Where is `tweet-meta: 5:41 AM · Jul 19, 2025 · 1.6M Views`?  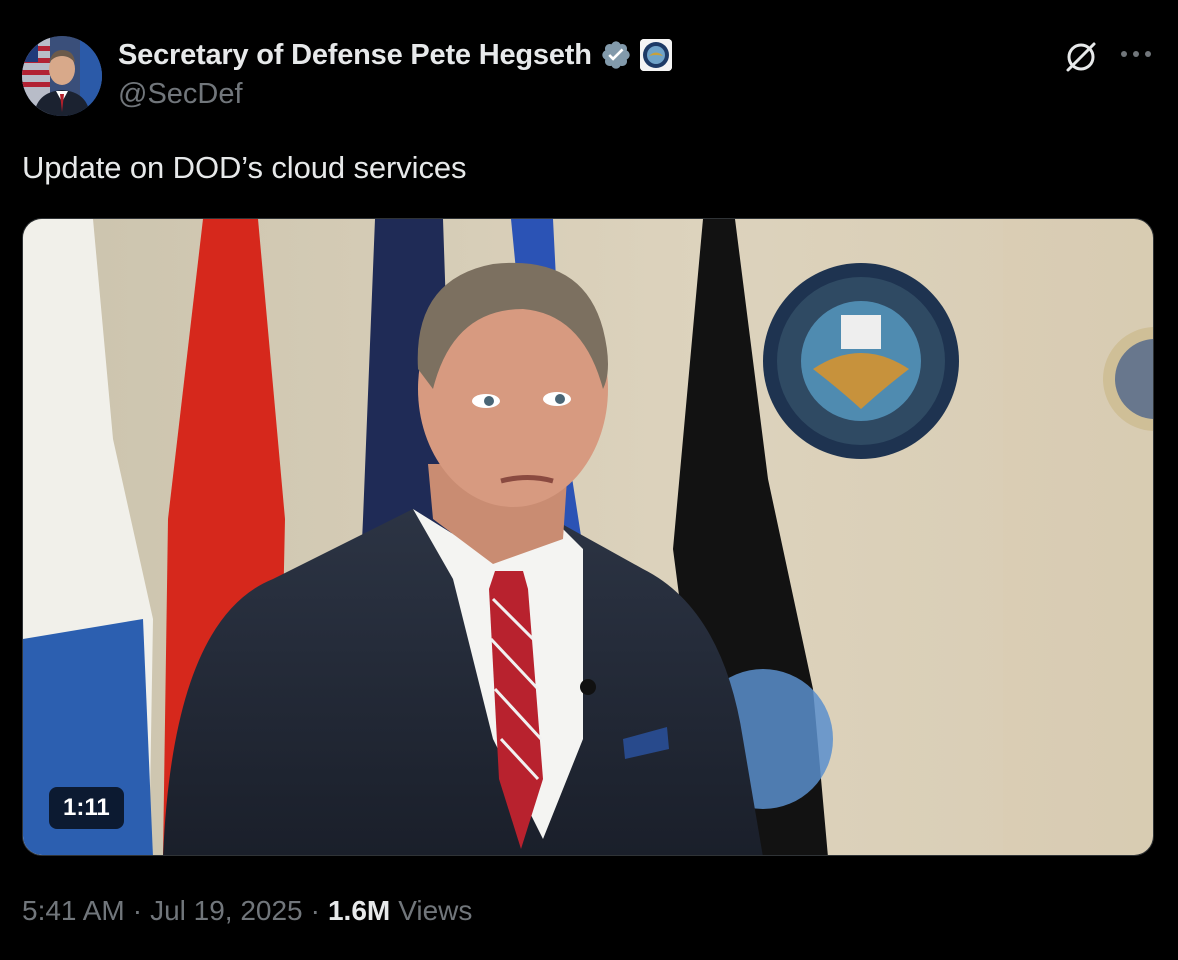 tweet-meta: 5:41 AM · Jul 19, 2025 · 1.6M Views is located at coordinates (247, 911).